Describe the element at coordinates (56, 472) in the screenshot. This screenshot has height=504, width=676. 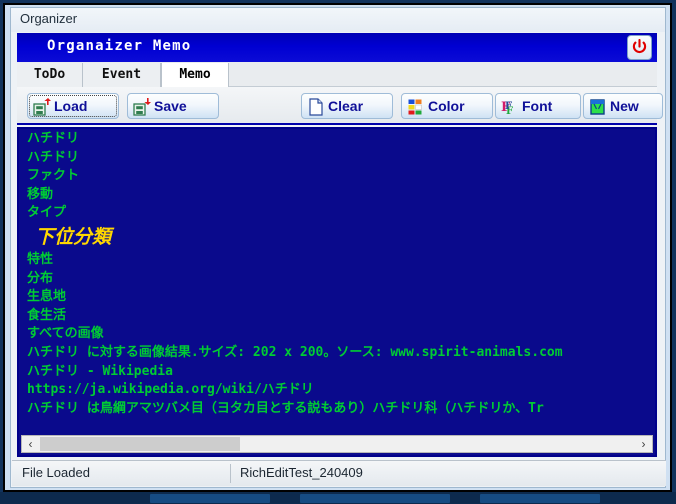
I see `status-message: File Loaded` at that location.